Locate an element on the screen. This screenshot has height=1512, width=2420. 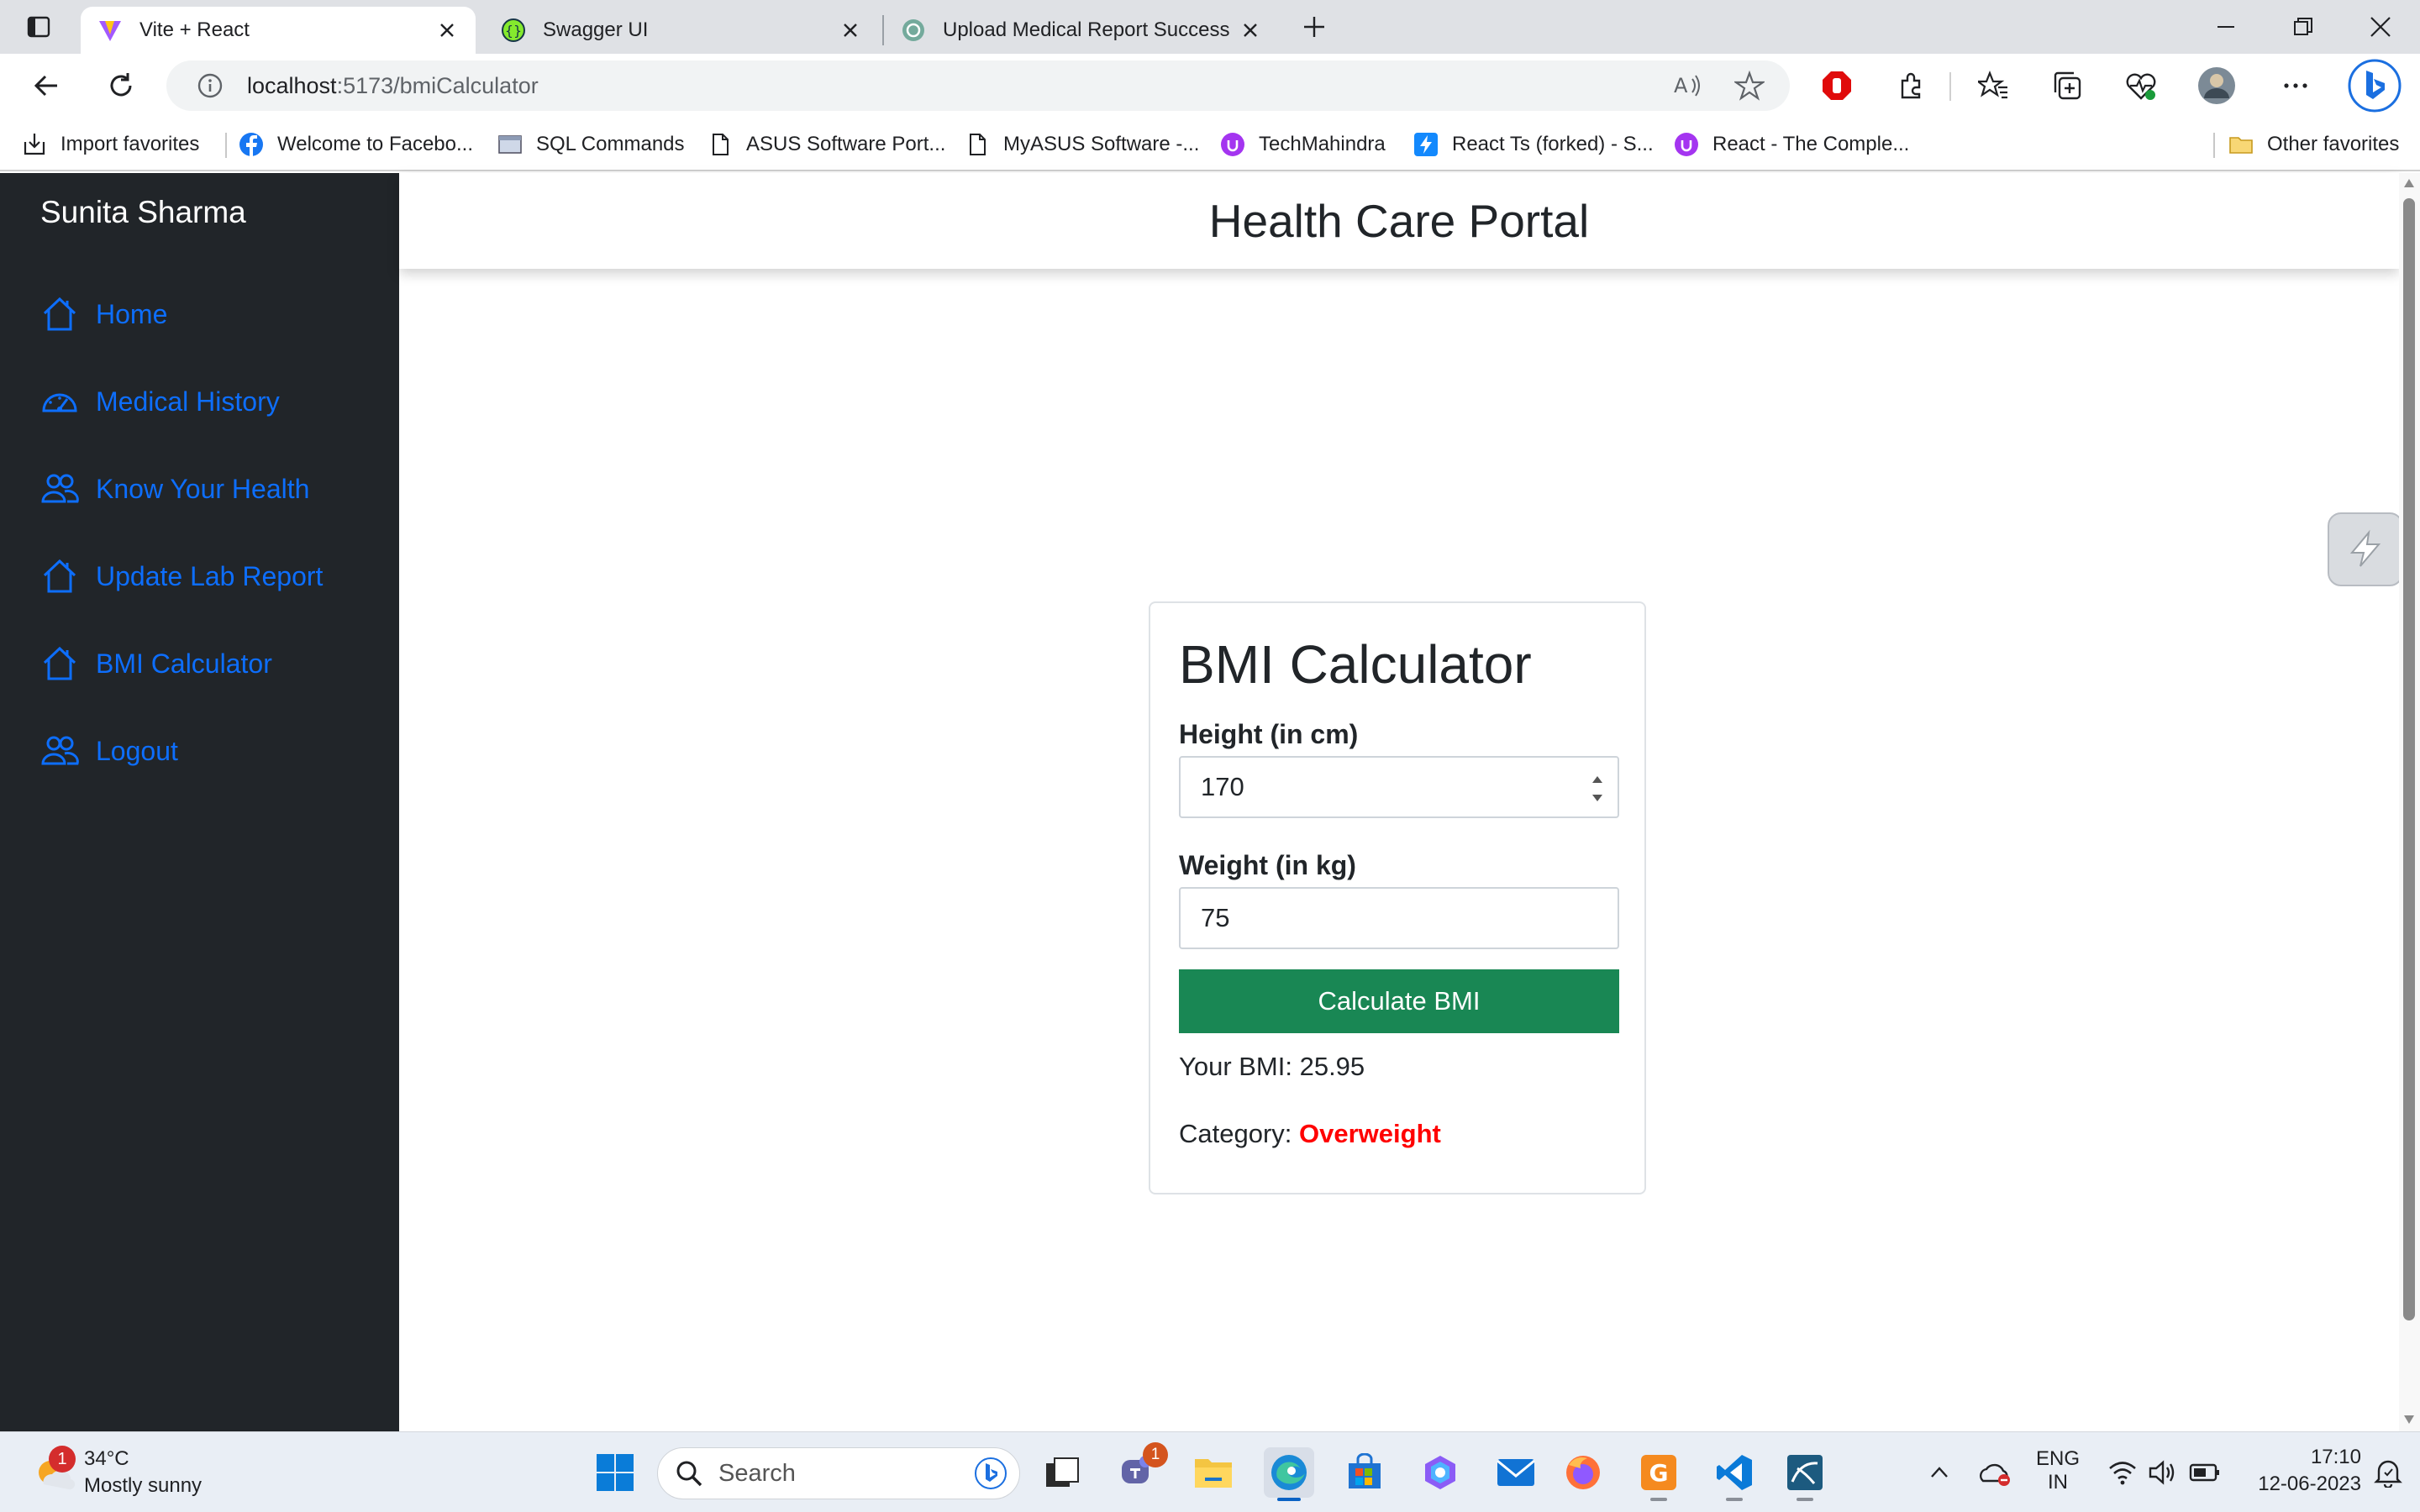
bookmark-sql-commands: SQL Commands is located at coordinates (591, 144).